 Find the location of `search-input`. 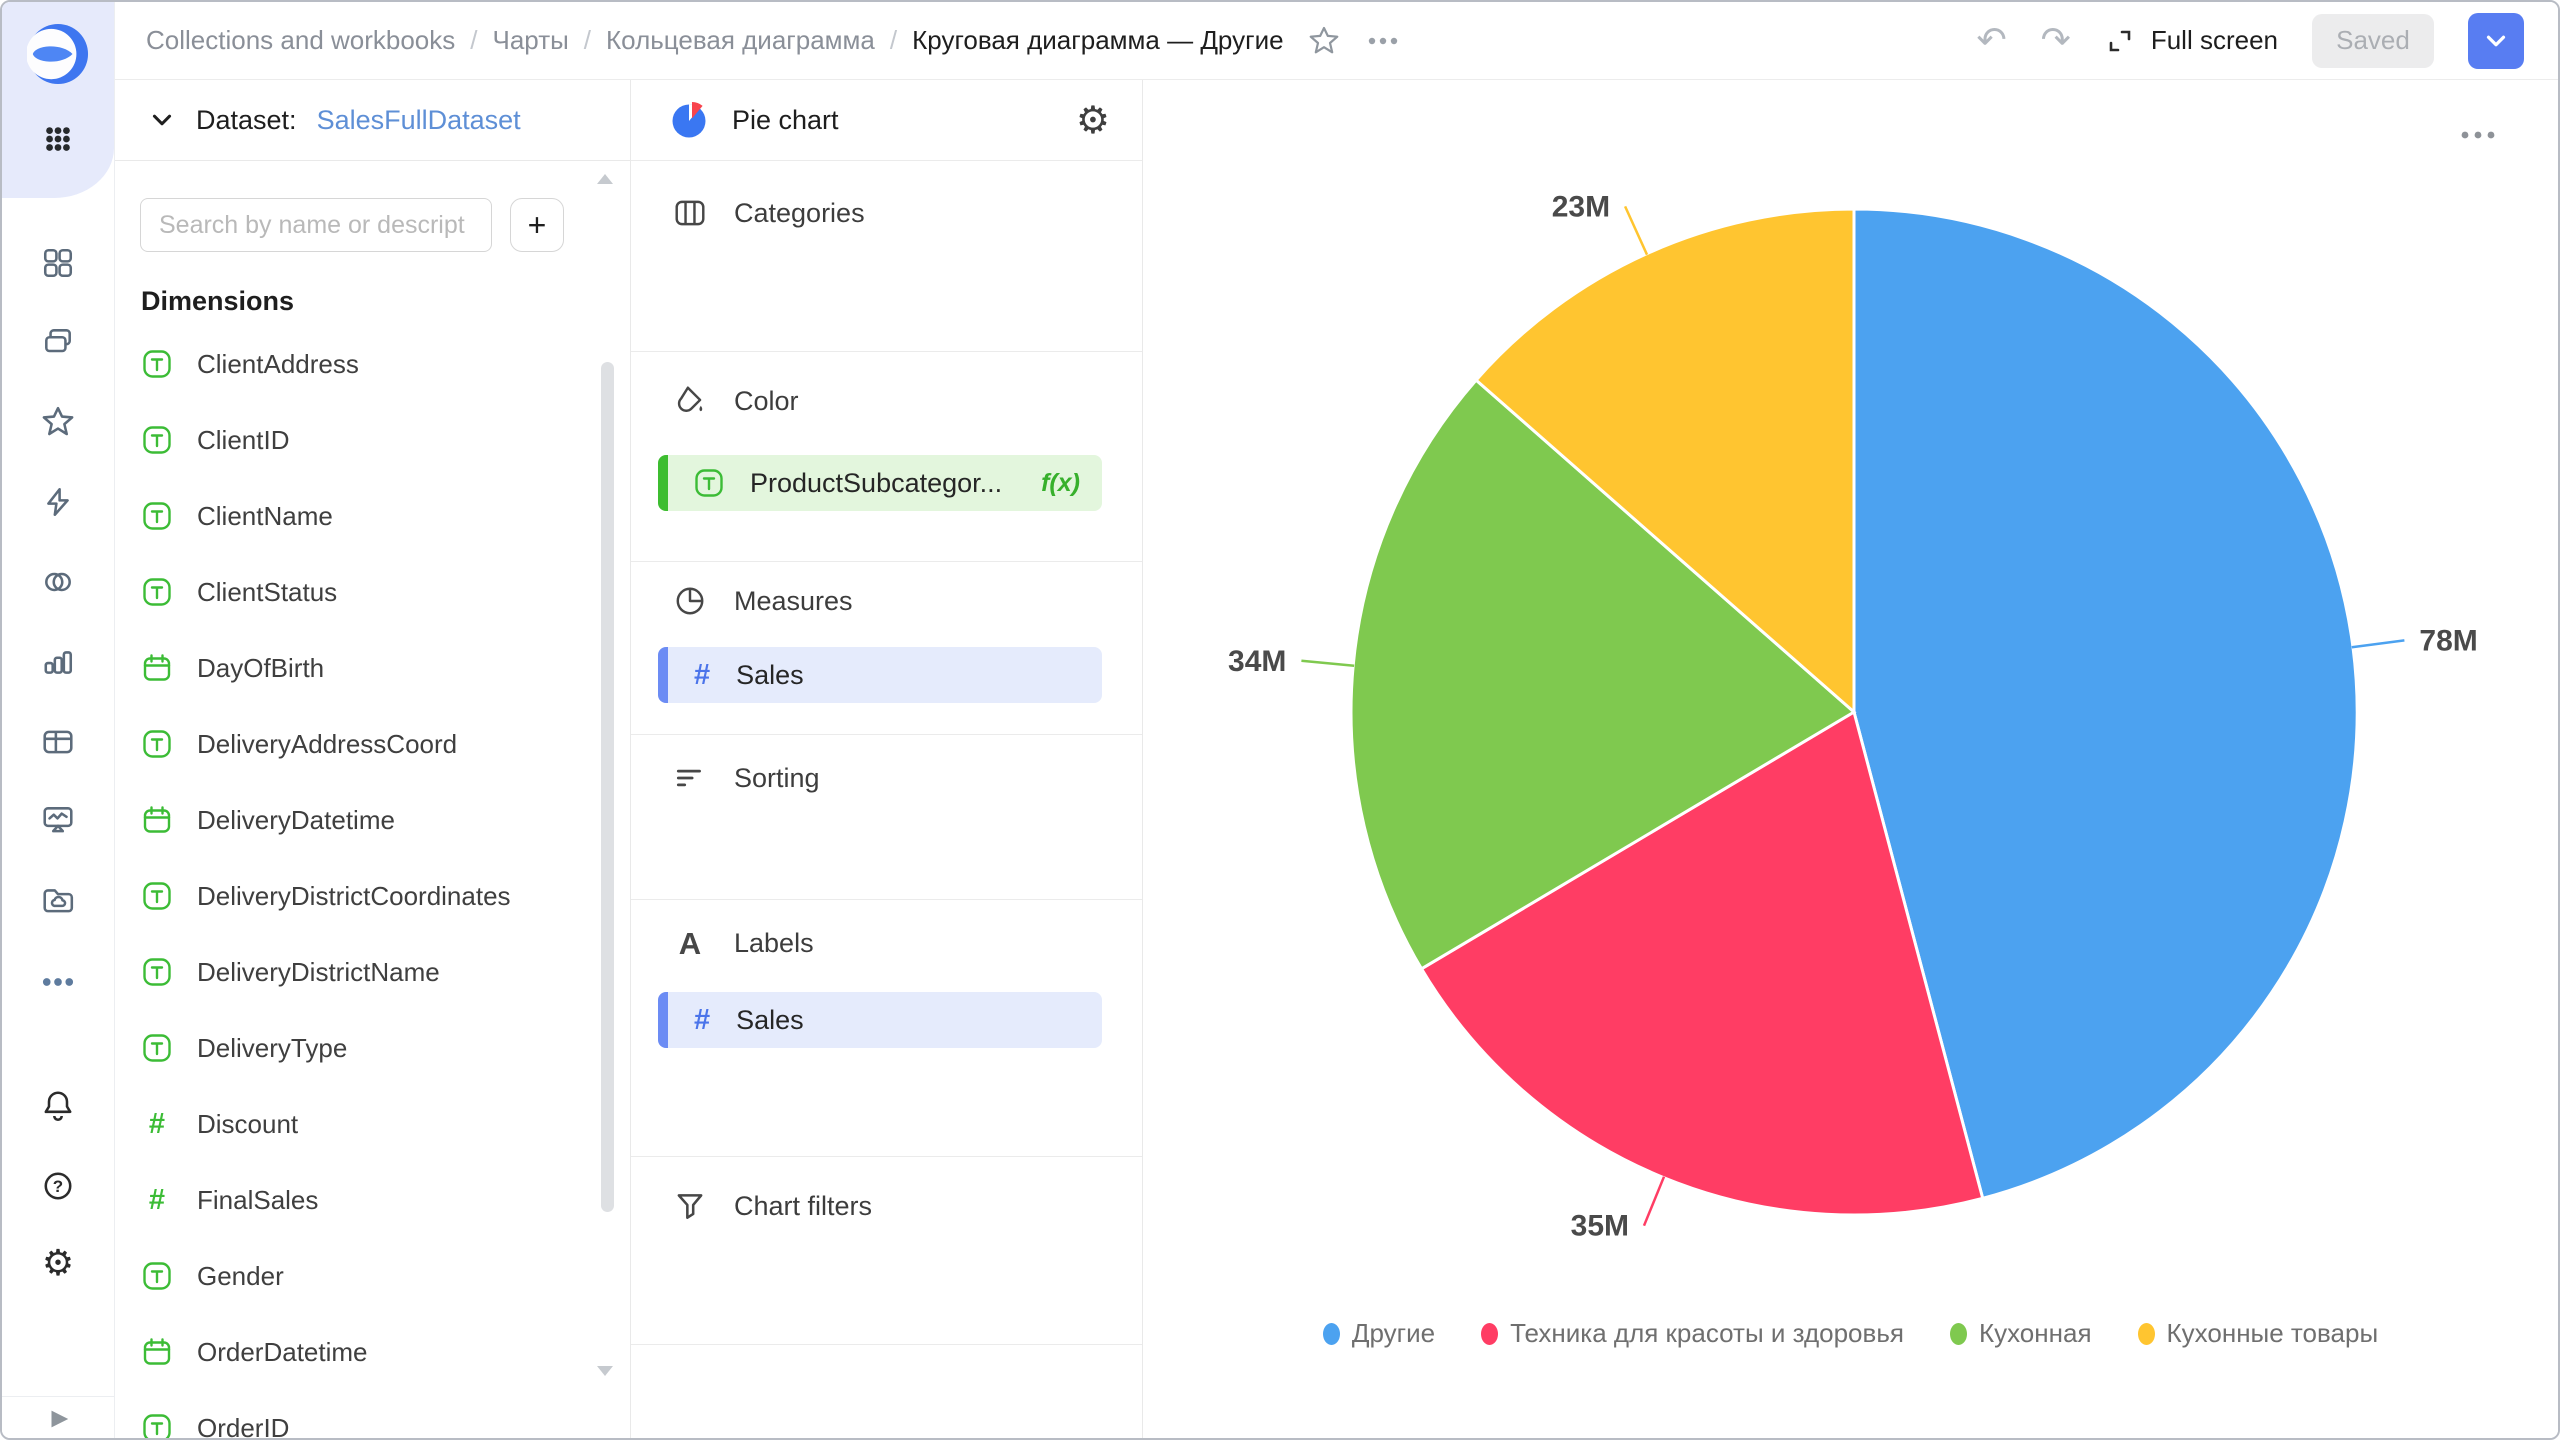

search-input is located at coordinates (316, 225).